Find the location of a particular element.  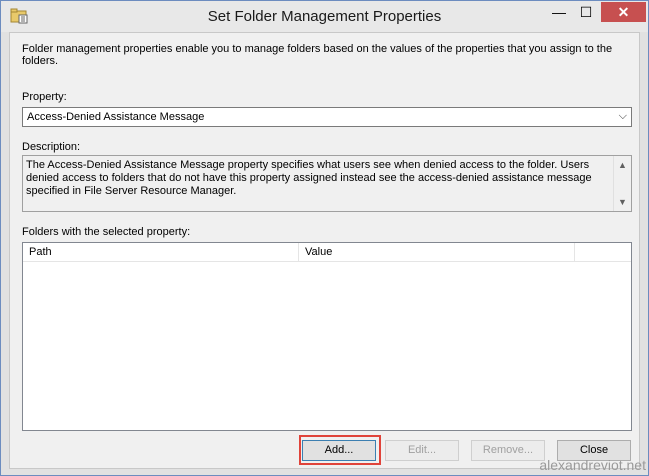

folders-label: Folders with the selected property: is located at coordinates (106, 232).